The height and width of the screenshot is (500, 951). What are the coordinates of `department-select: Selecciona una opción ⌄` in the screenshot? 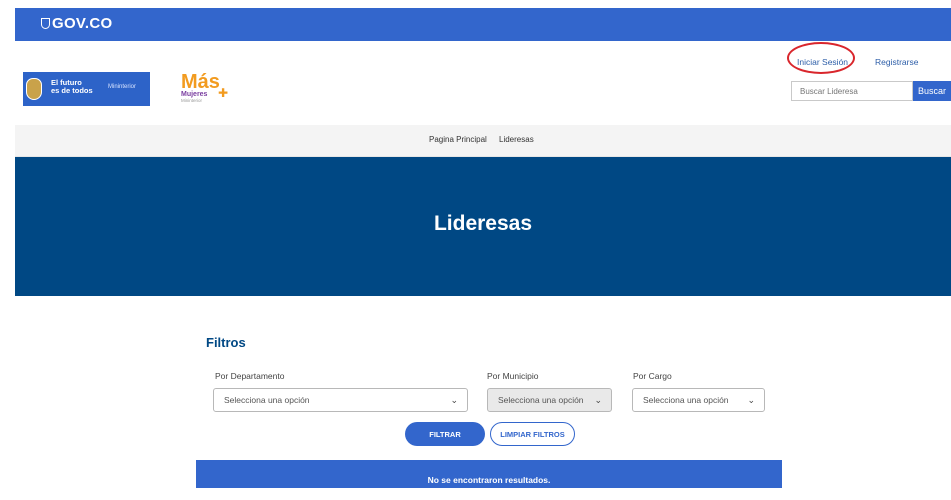 It's located at (340, 400).